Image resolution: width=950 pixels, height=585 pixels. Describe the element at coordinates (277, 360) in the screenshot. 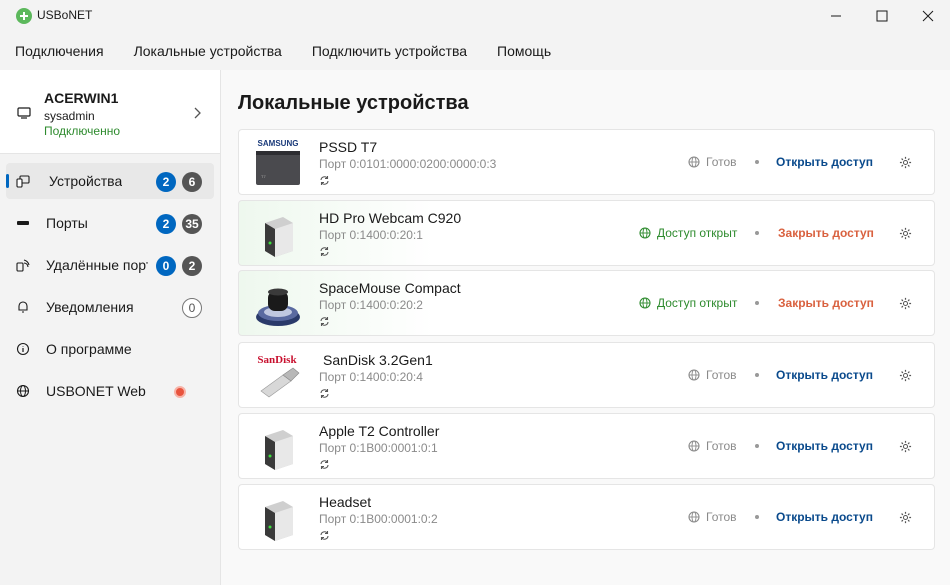

I see `svg-text: SanDisk` at that location.